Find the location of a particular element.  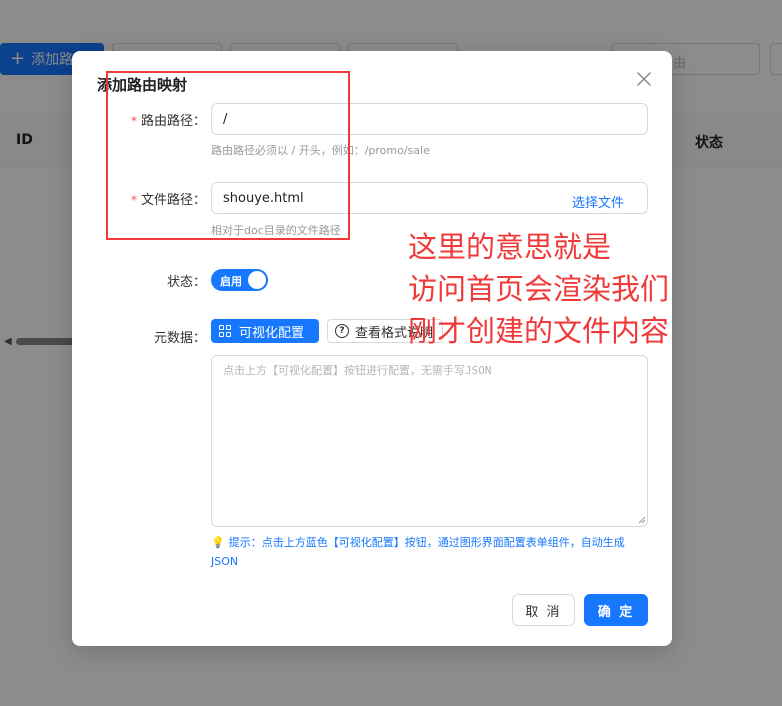

metadata-label: 元数据： is located at coordinates (179, 338).